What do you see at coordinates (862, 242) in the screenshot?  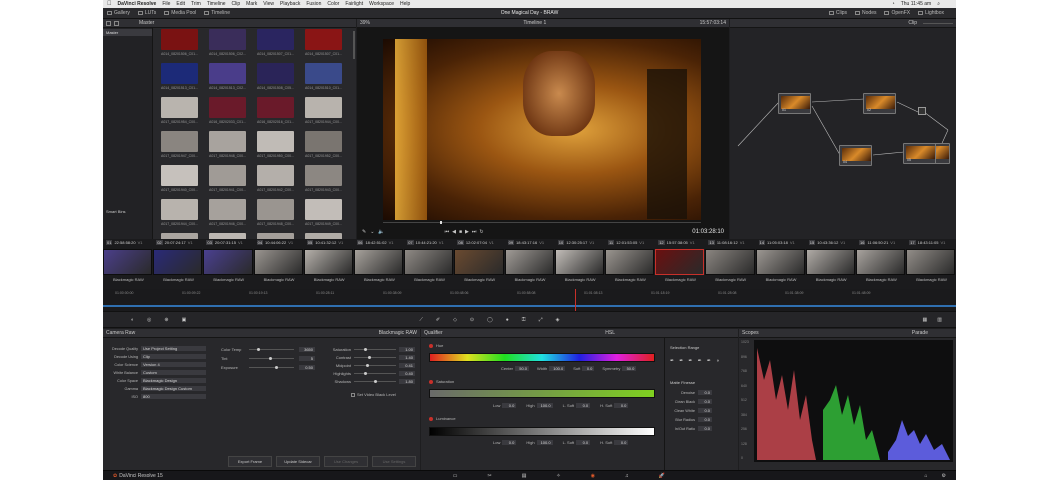 I see `clip-number: 16` at bounding box center [862, 242].